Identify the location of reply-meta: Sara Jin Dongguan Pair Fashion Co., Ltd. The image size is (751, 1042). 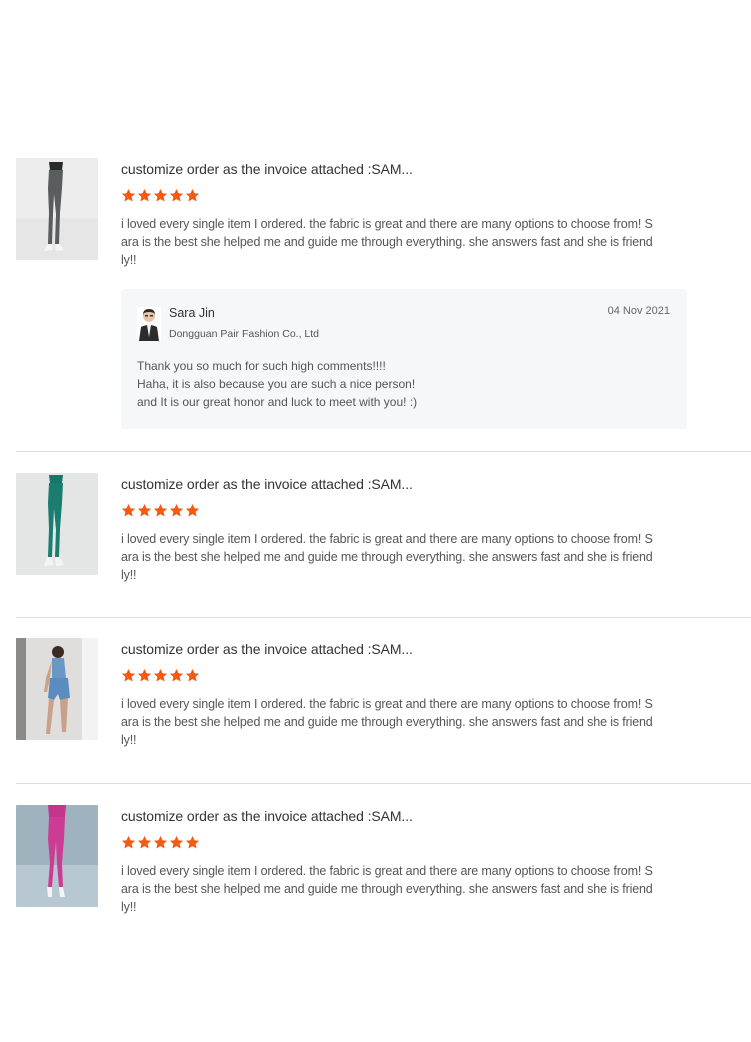
(244, 323).